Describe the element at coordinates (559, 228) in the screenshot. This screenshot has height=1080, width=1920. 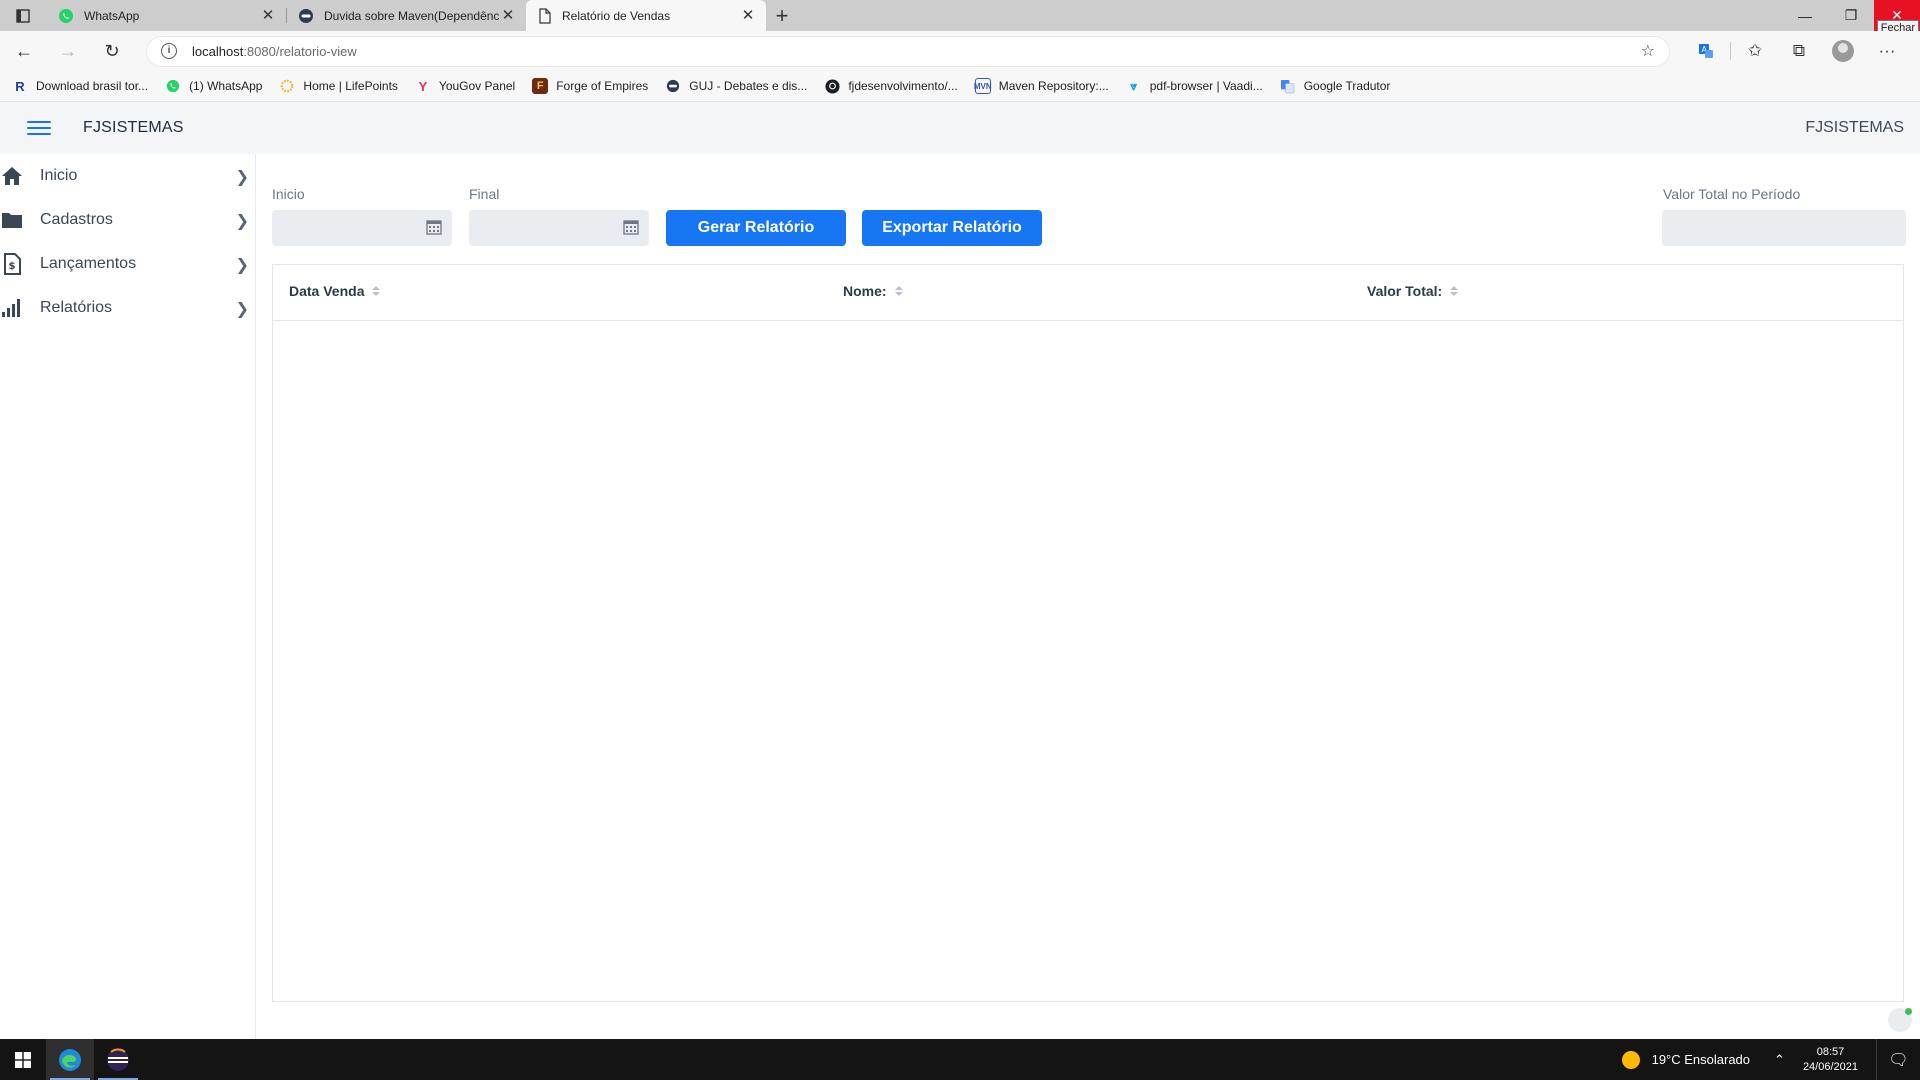
I see `end-date-picker` at that location.